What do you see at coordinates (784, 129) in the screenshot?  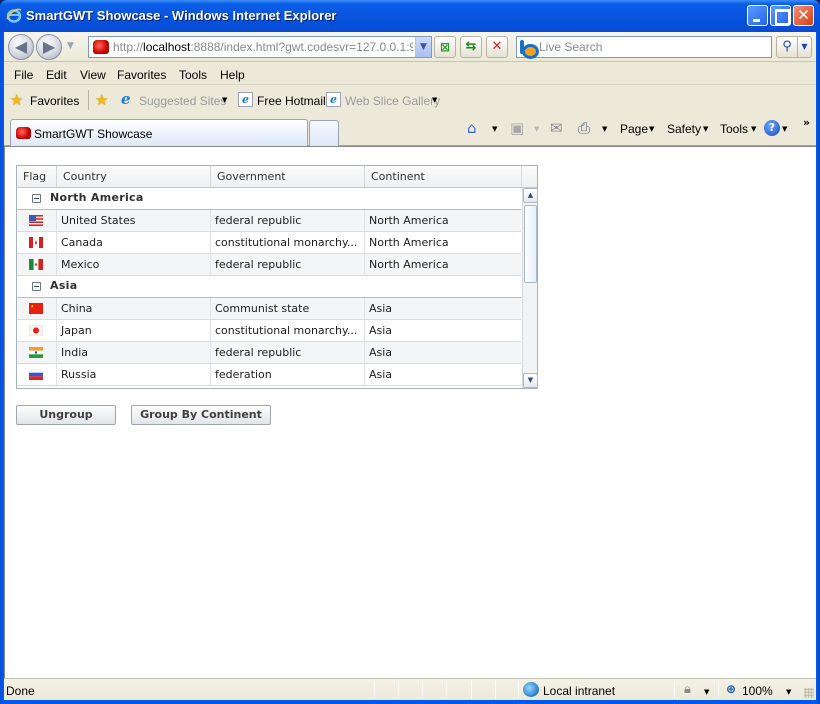 I see `help-dropdown-icon: ▼` at bounding box center [784, 129].